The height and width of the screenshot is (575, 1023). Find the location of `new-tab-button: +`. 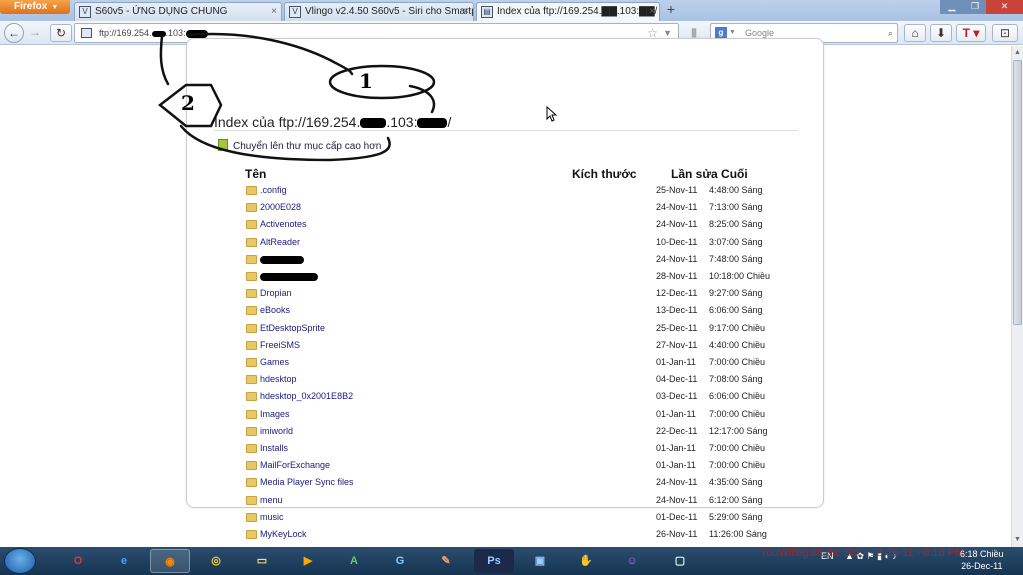

new-tab-button: + is located at coordinates (671, 10).